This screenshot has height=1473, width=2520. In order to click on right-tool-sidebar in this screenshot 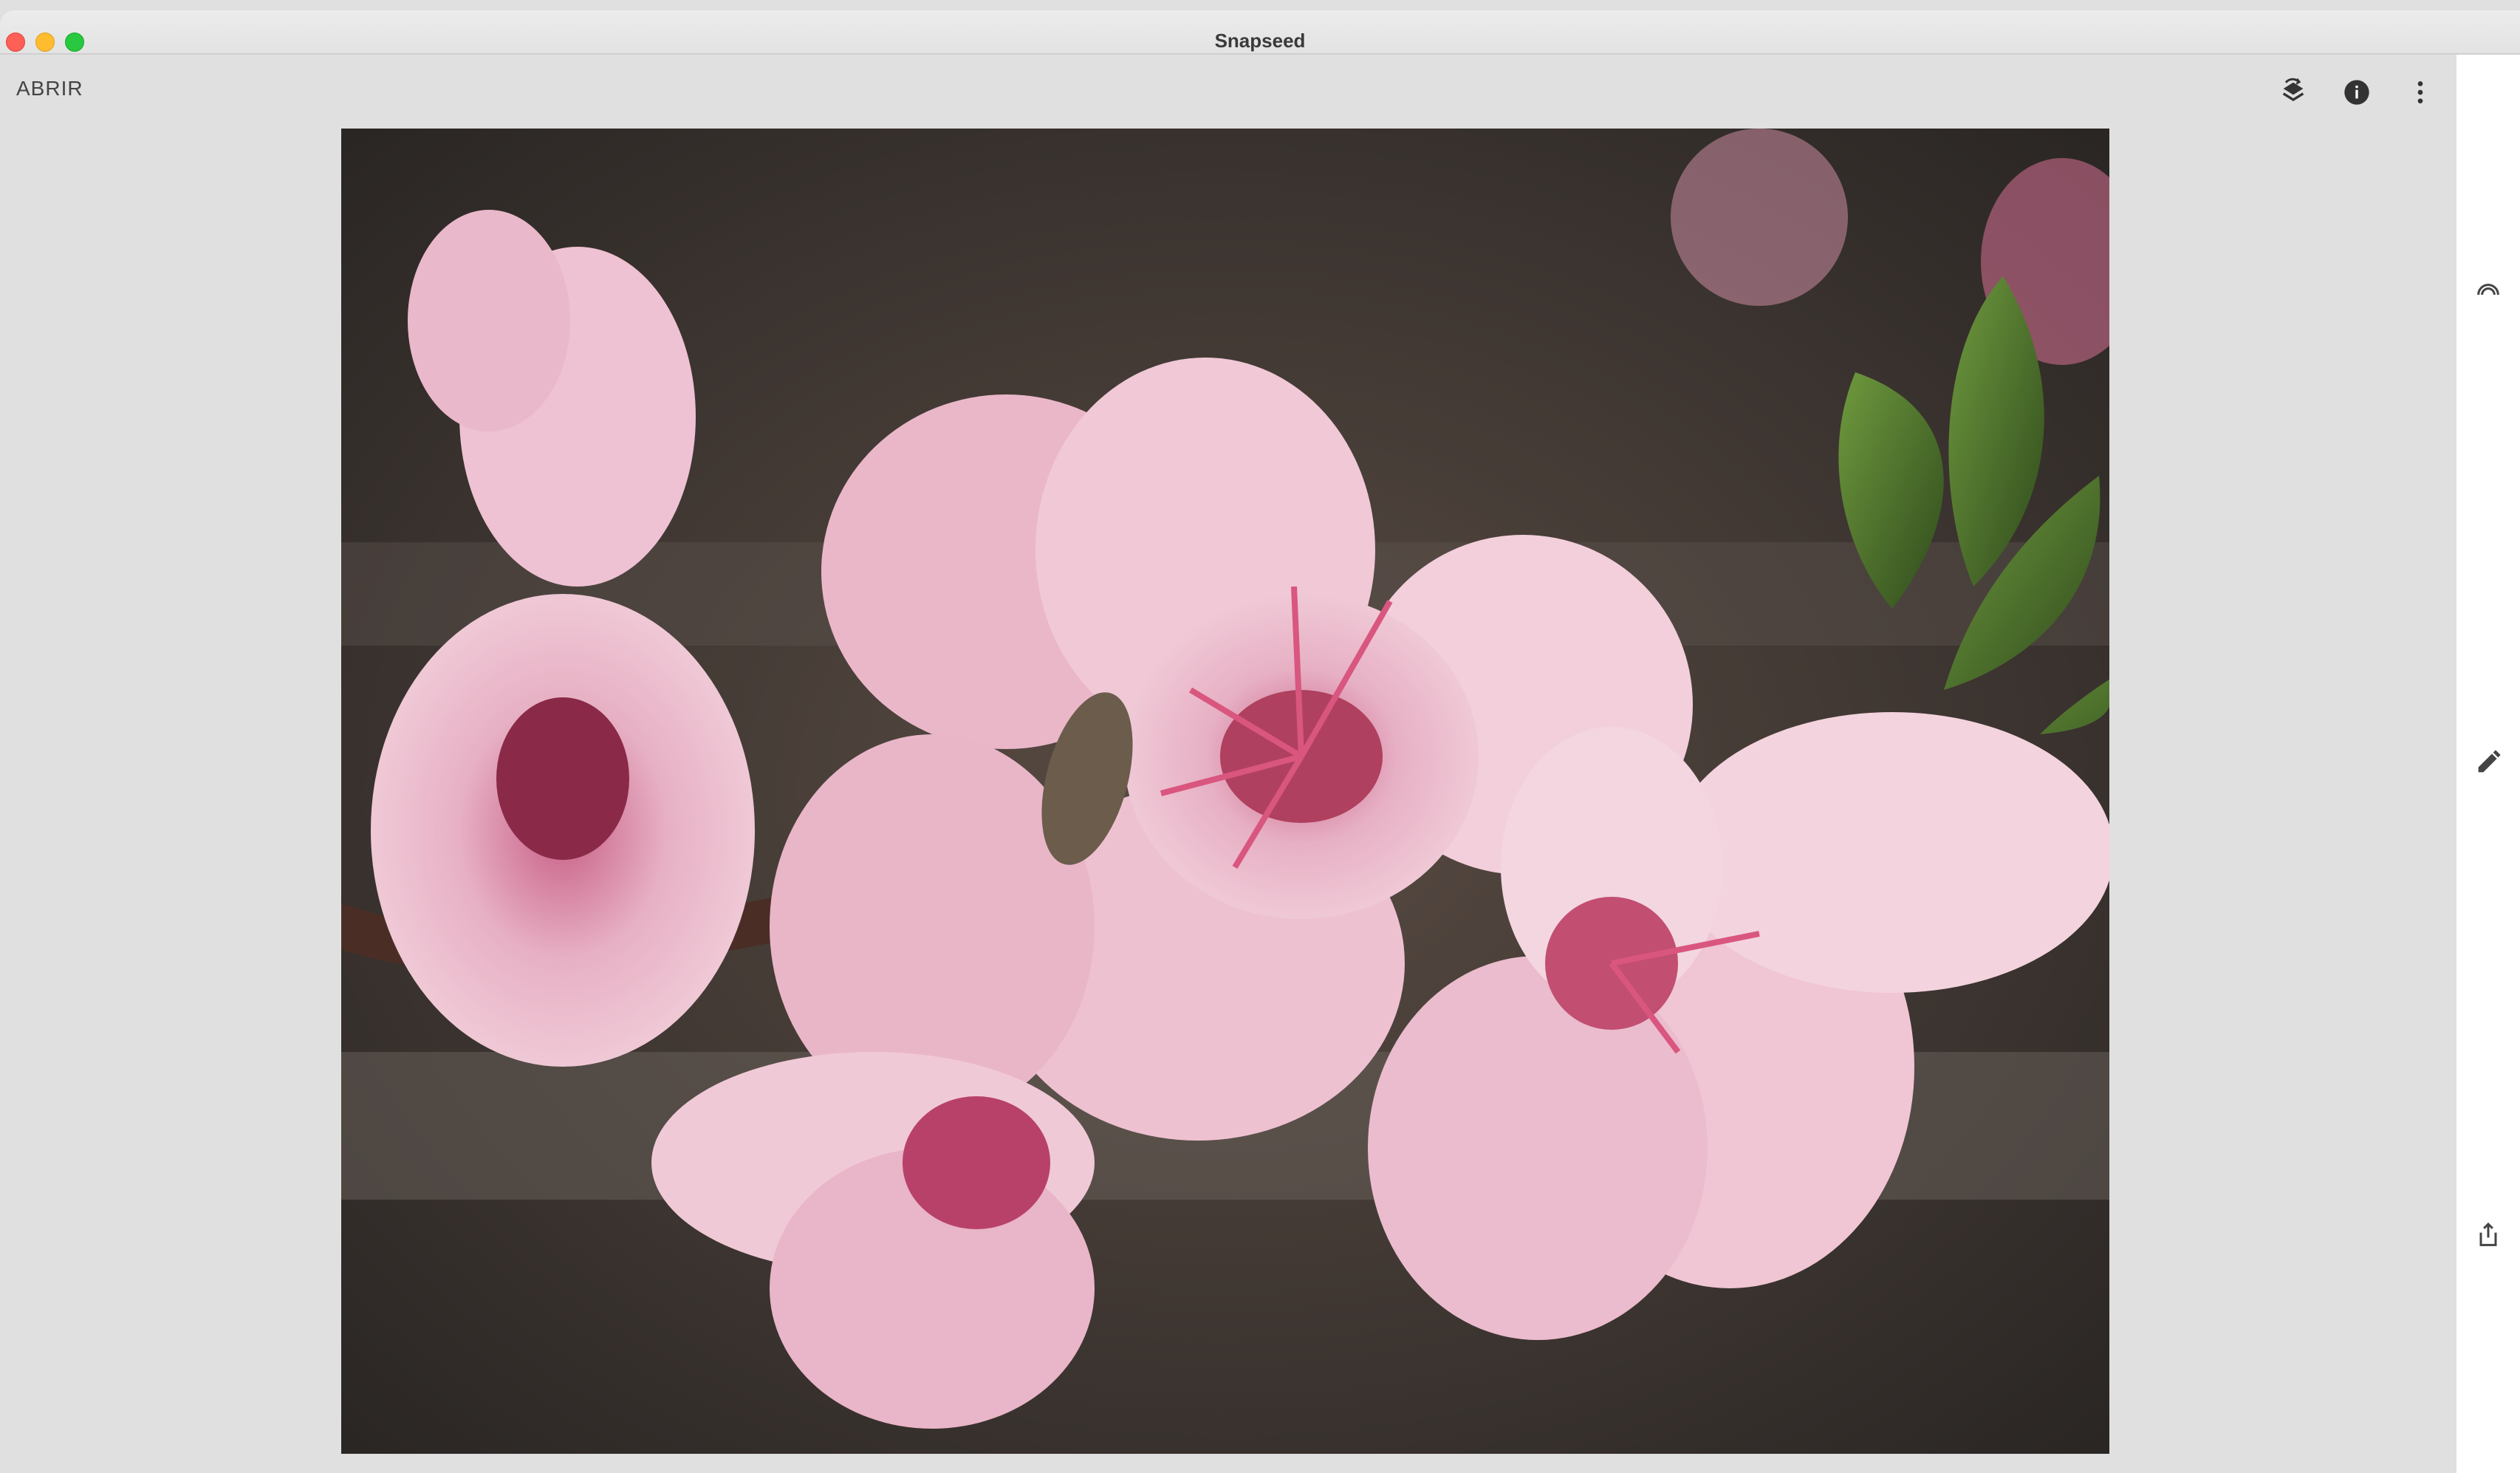, I will do `click(2488, 764)`.